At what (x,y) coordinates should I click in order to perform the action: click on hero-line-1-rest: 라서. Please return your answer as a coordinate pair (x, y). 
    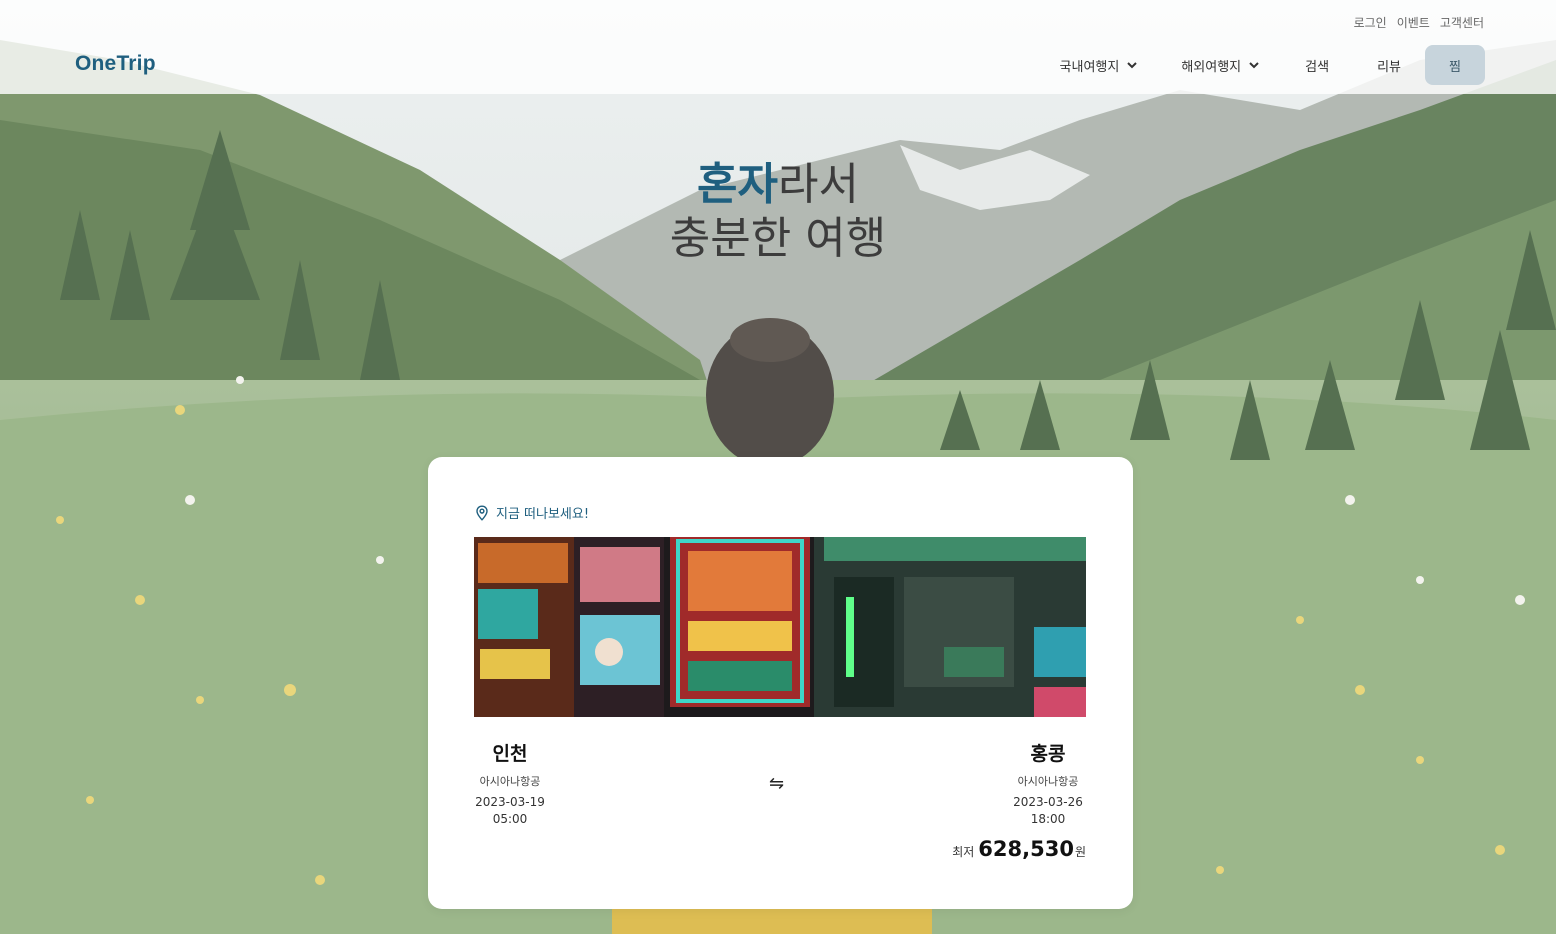
    Looking at the image, I should click on (818, 184).